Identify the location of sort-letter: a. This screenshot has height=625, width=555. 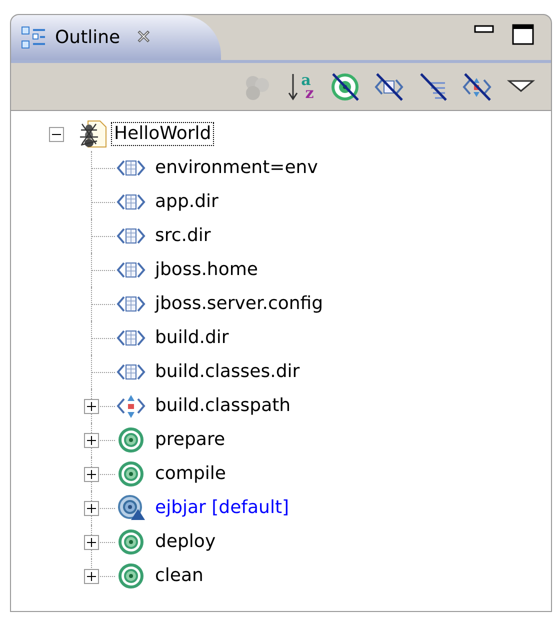
(306, 80).